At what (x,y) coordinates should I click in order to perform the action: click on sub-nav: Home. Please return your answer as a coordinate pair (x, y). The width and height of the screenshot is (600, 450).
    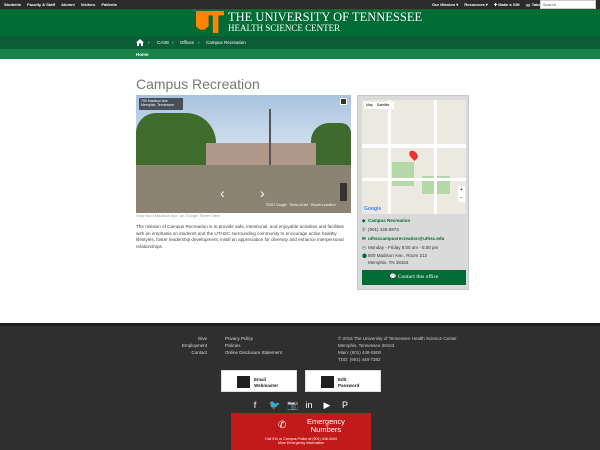
    Looking at the image, I should click on (300, 54).